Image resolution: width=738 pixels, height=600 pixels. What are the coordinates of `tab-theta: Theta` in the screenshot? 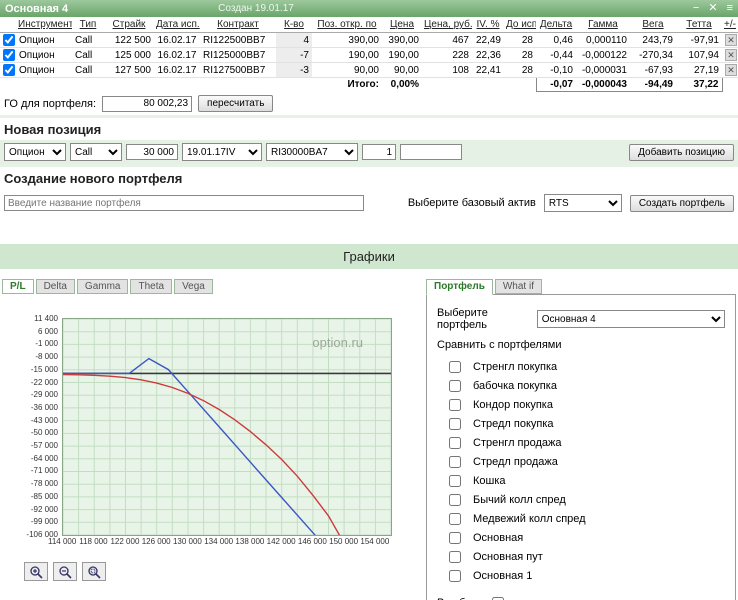 It's located at (151, 286).